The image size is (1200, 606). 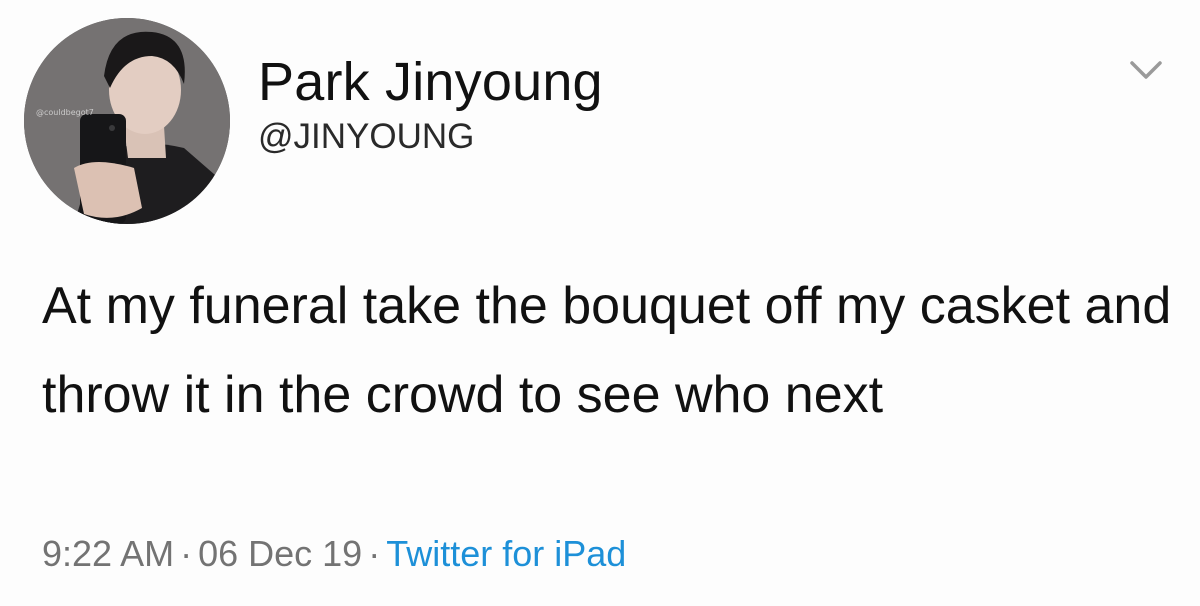 I want to click on tweet-source-link: Twitter for iPad, so click(x=506, y=553).